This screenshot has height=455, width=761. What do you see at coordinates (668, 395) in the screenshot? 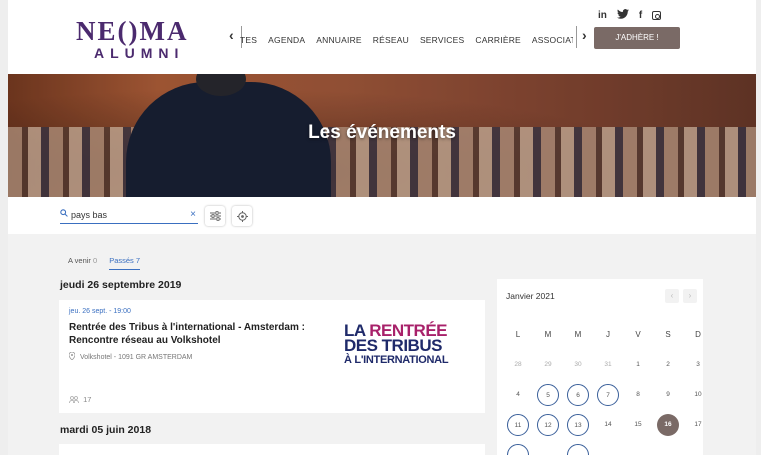
I see `calendar-day: 9` at bounding box center [668, 395].